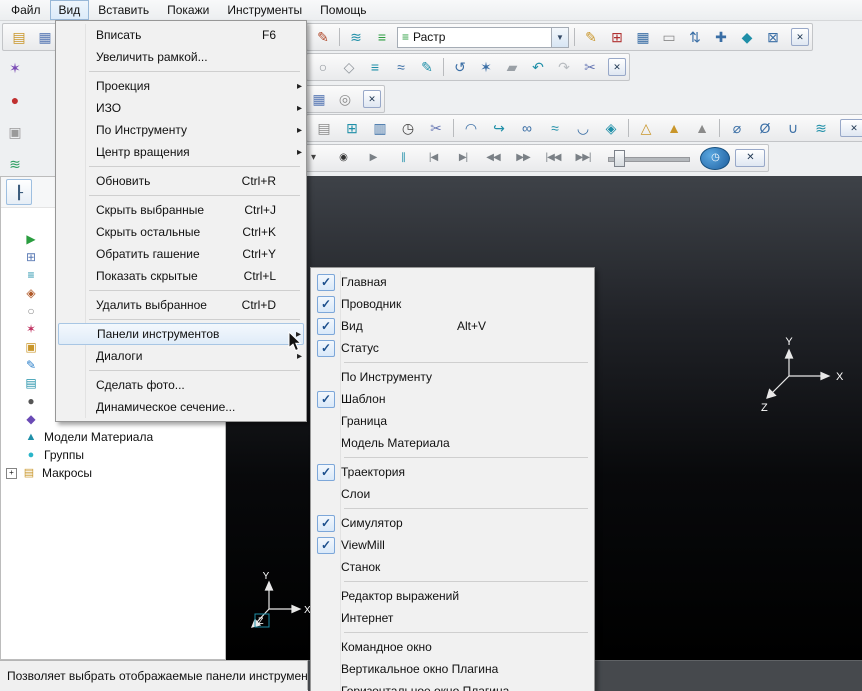 This screenshot has width=862, height=691. I want to click on cone-outline-icon: △, so click(646, 128).